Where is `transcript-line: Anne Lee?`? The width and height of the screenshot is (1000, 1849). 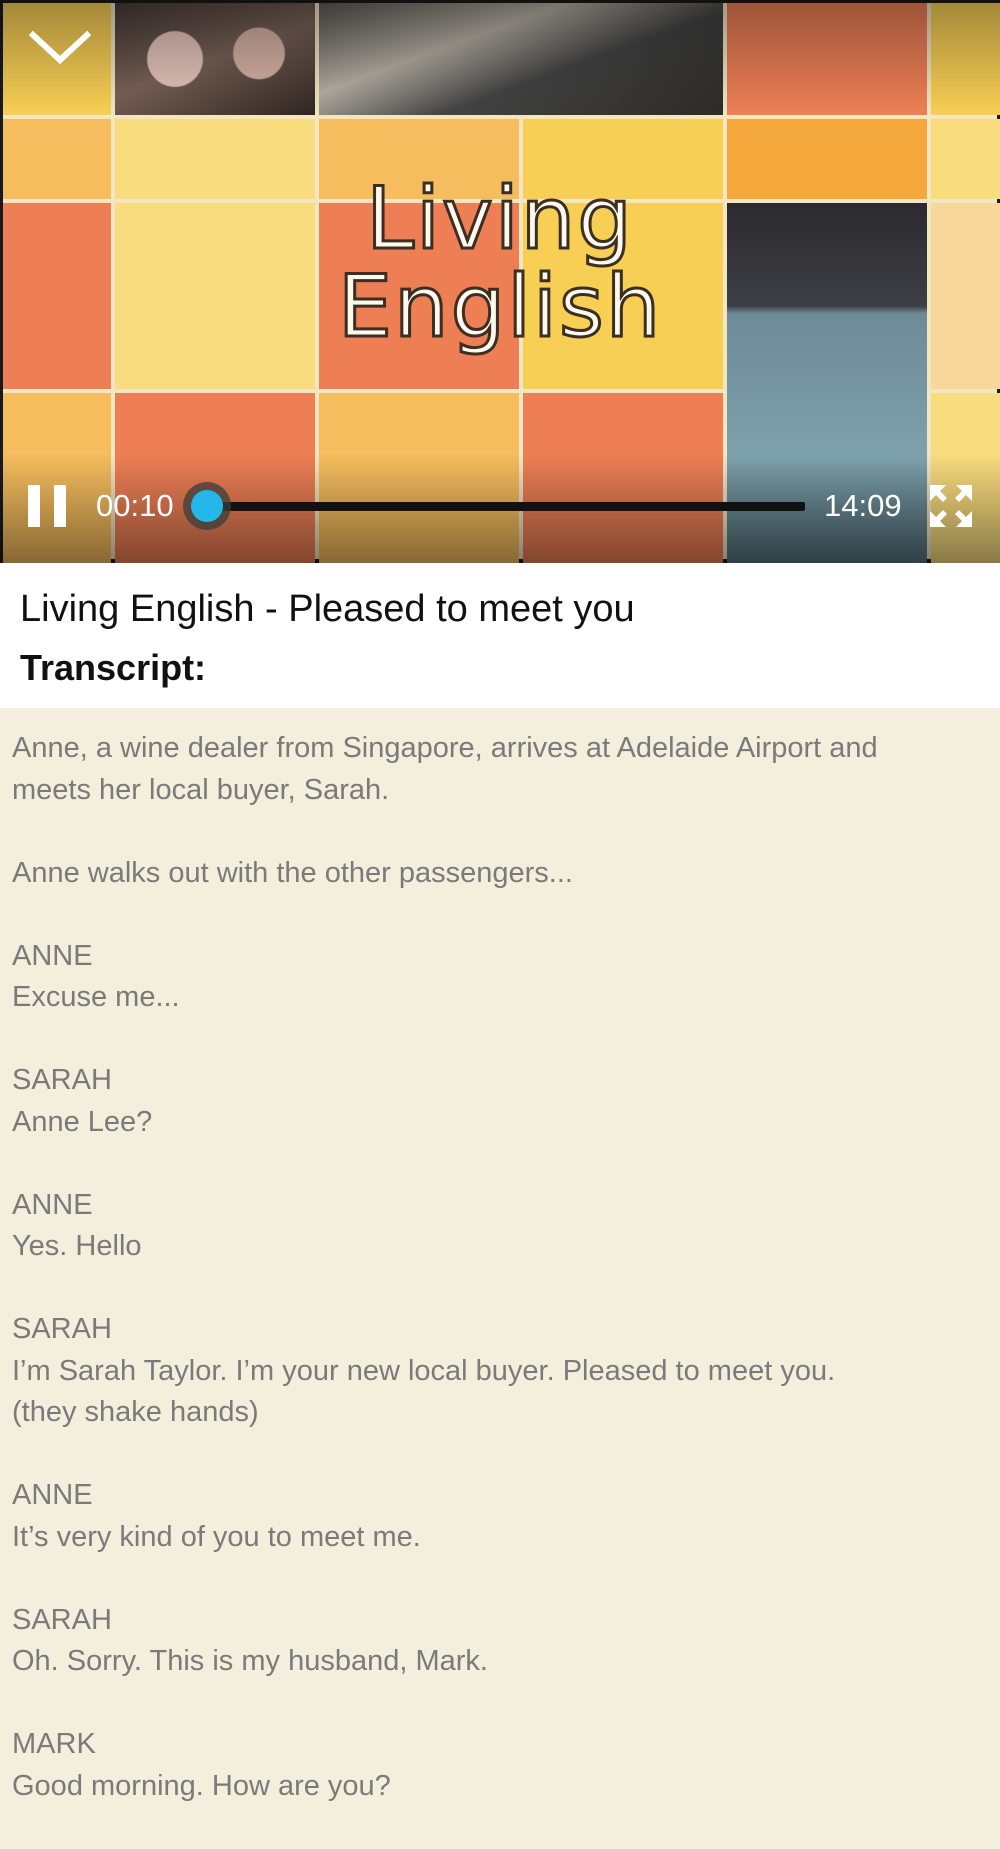
transcript-line: Anne Lee? is located at coordinates (82, 1121).